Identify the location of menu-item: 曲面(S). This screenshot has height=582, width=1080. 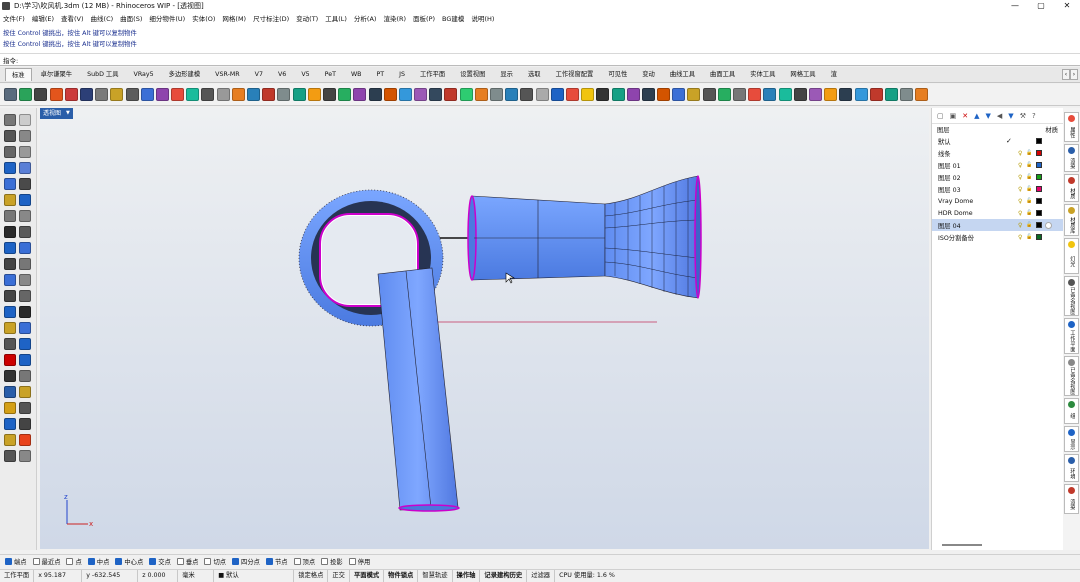
(131, 18).